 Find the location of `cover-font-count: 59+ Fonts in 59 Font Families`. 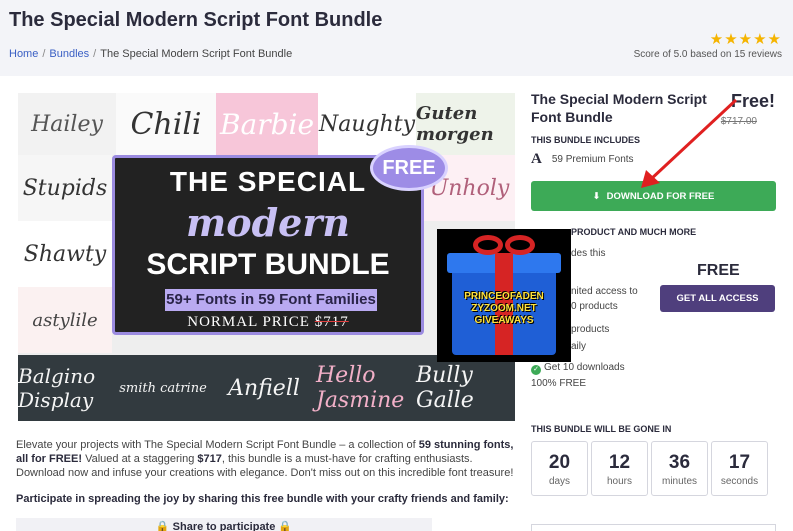

cover-font-count: 59+ Fonts in 59 Font Families is located at coordinates (271, 300).